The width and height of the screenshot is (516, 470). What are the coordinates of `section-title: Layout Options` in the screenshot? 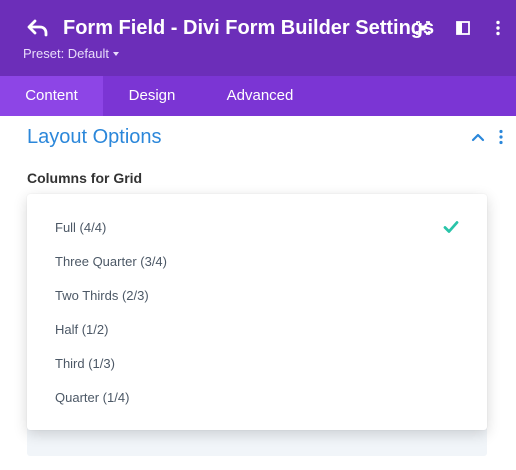 It's located at (94, 137).